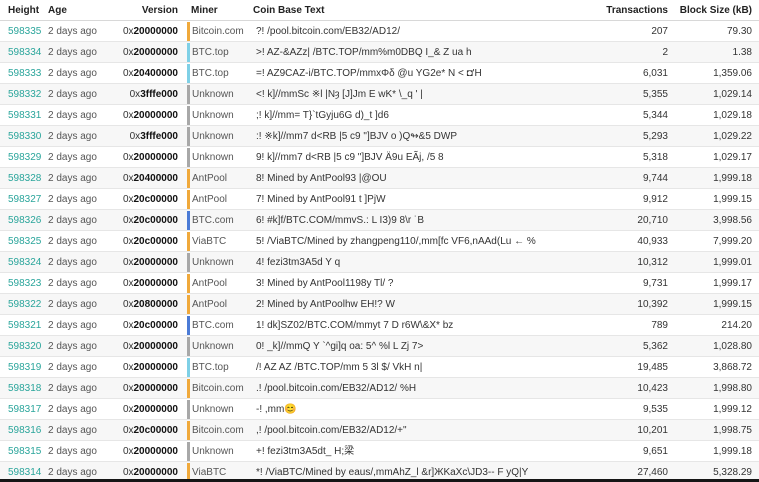 This screenshot has width=759, height=482. I want to click on header-version: Version, so click(139, 10).